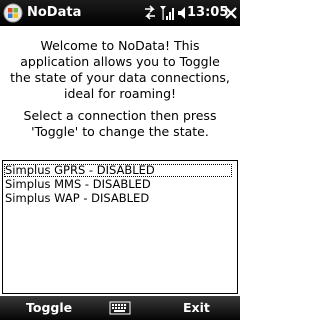 This screenshot has width=320, height=320. Describe the element at coordinates (150, 13) in the screenshot. I see `data-sync-arrows-icon` at that location.